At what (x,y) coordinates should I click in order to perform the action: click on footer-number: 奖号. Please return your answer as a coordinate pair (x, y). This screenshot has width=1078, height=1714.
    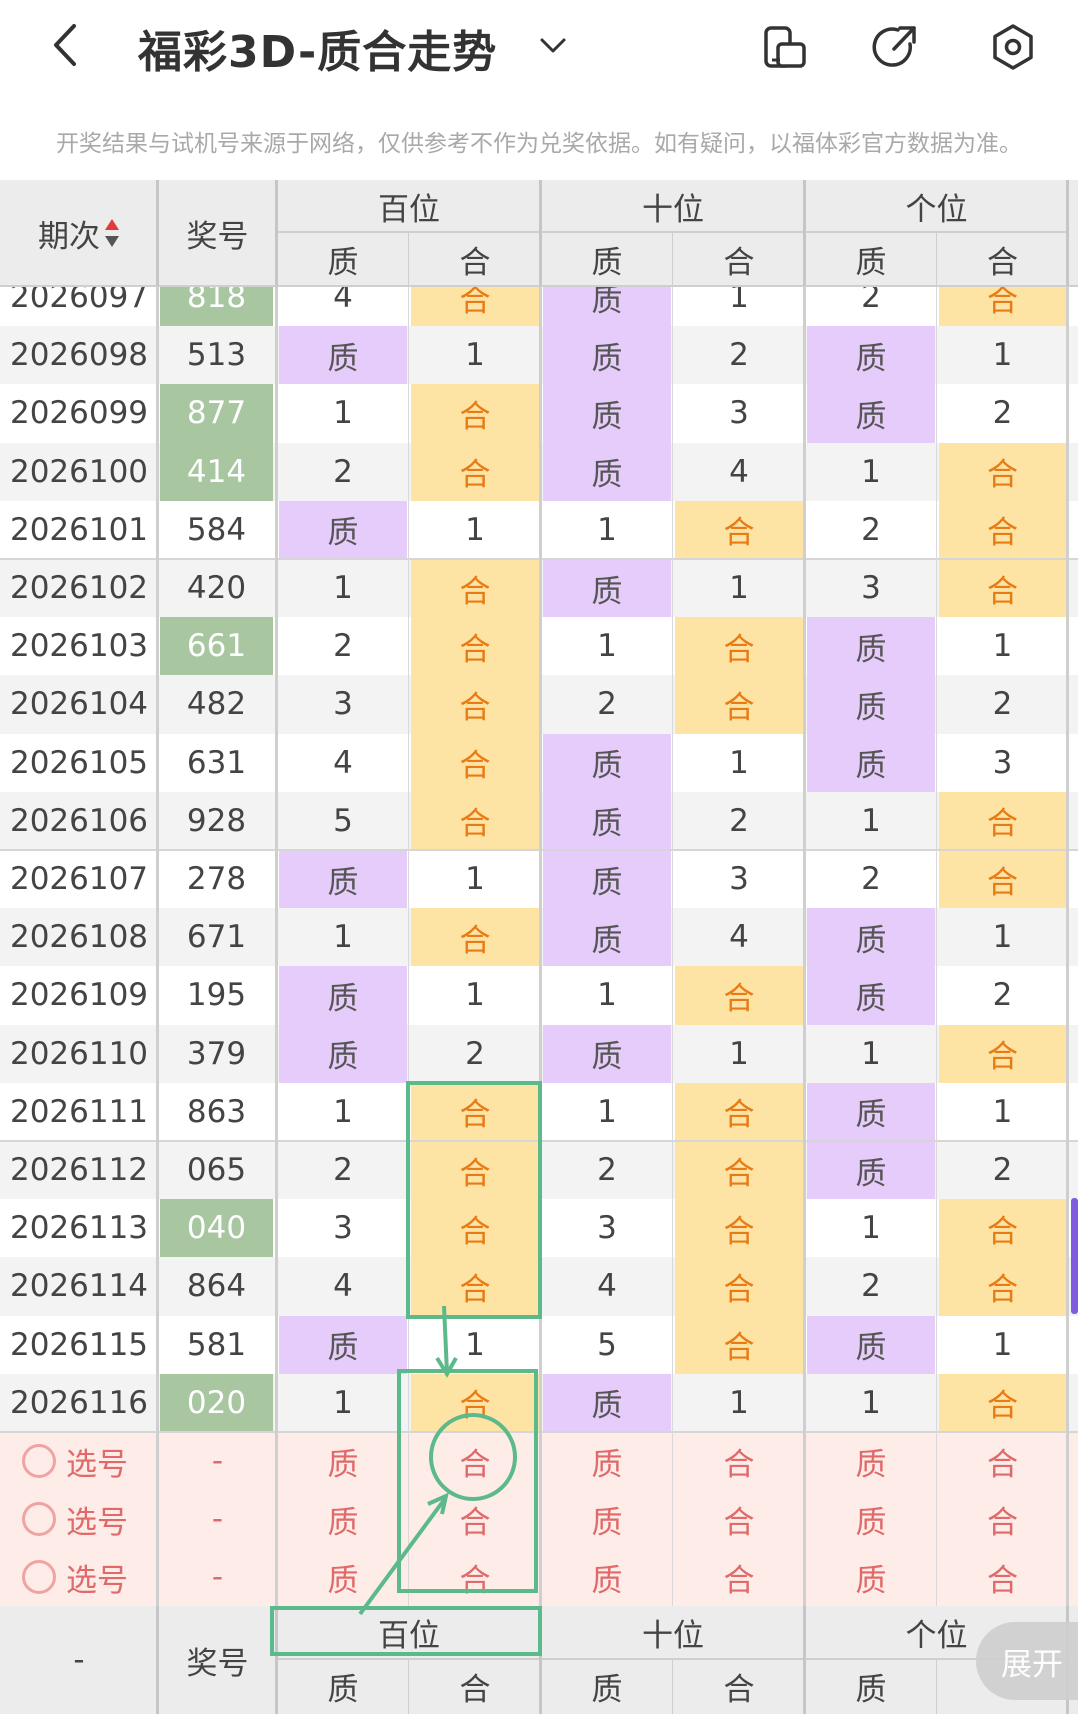
    Looking at the image, I should click on (217, 1663).